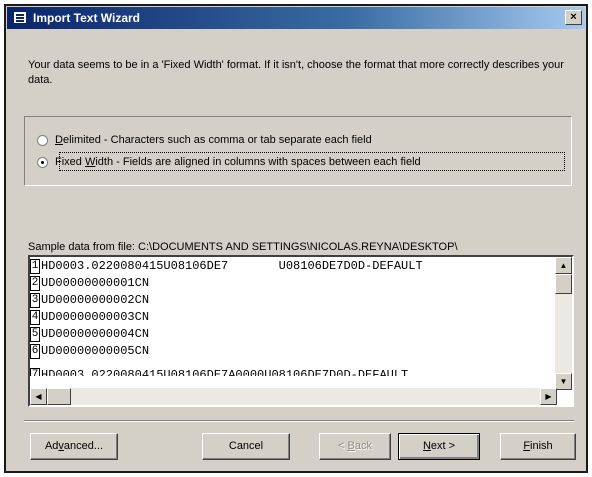 This screenshot has height=477, width=592. Describe the element at coordinates (35, 300) in the screenshot. I see `line-number: 3` at that location.